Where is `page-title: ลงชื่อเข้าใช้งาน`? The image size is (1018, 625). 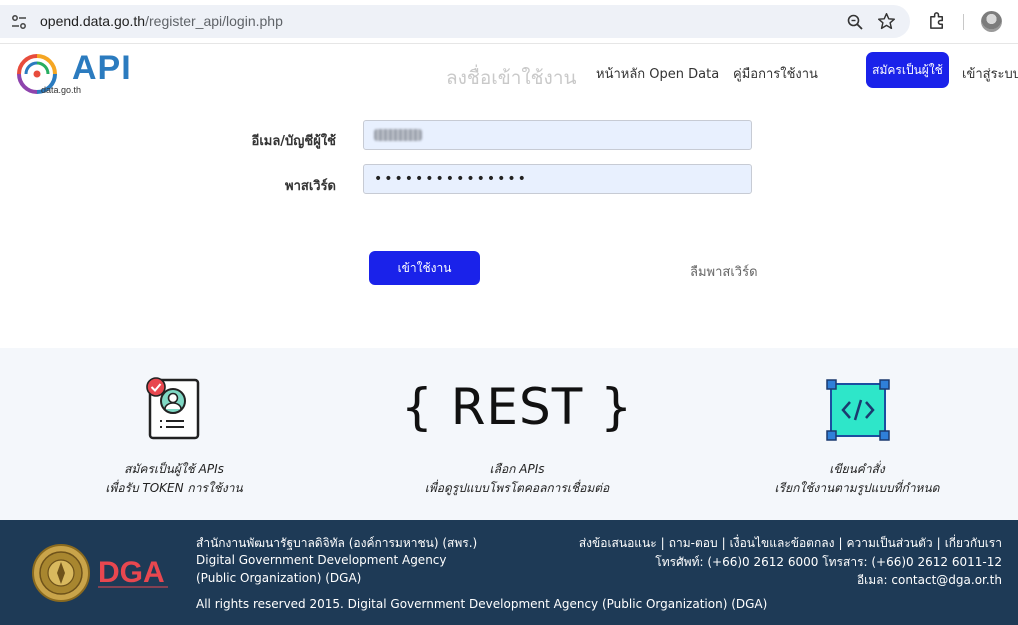
page-title: ลงชื่อเข้าใช้งาน is located at coordinates (511, 78).